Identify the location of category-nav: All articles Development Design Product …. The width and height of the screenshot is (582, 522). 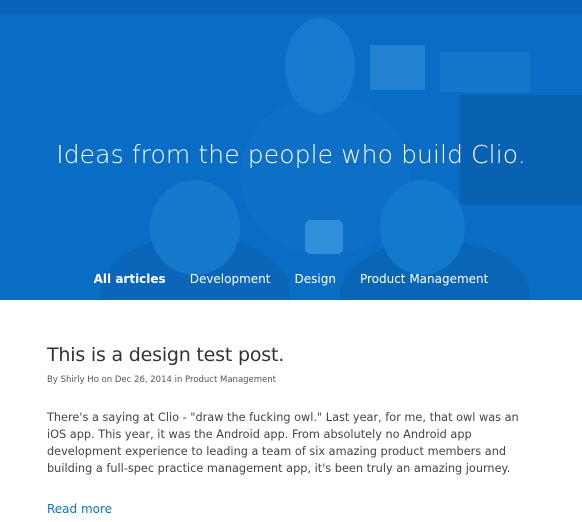
(291, 279).